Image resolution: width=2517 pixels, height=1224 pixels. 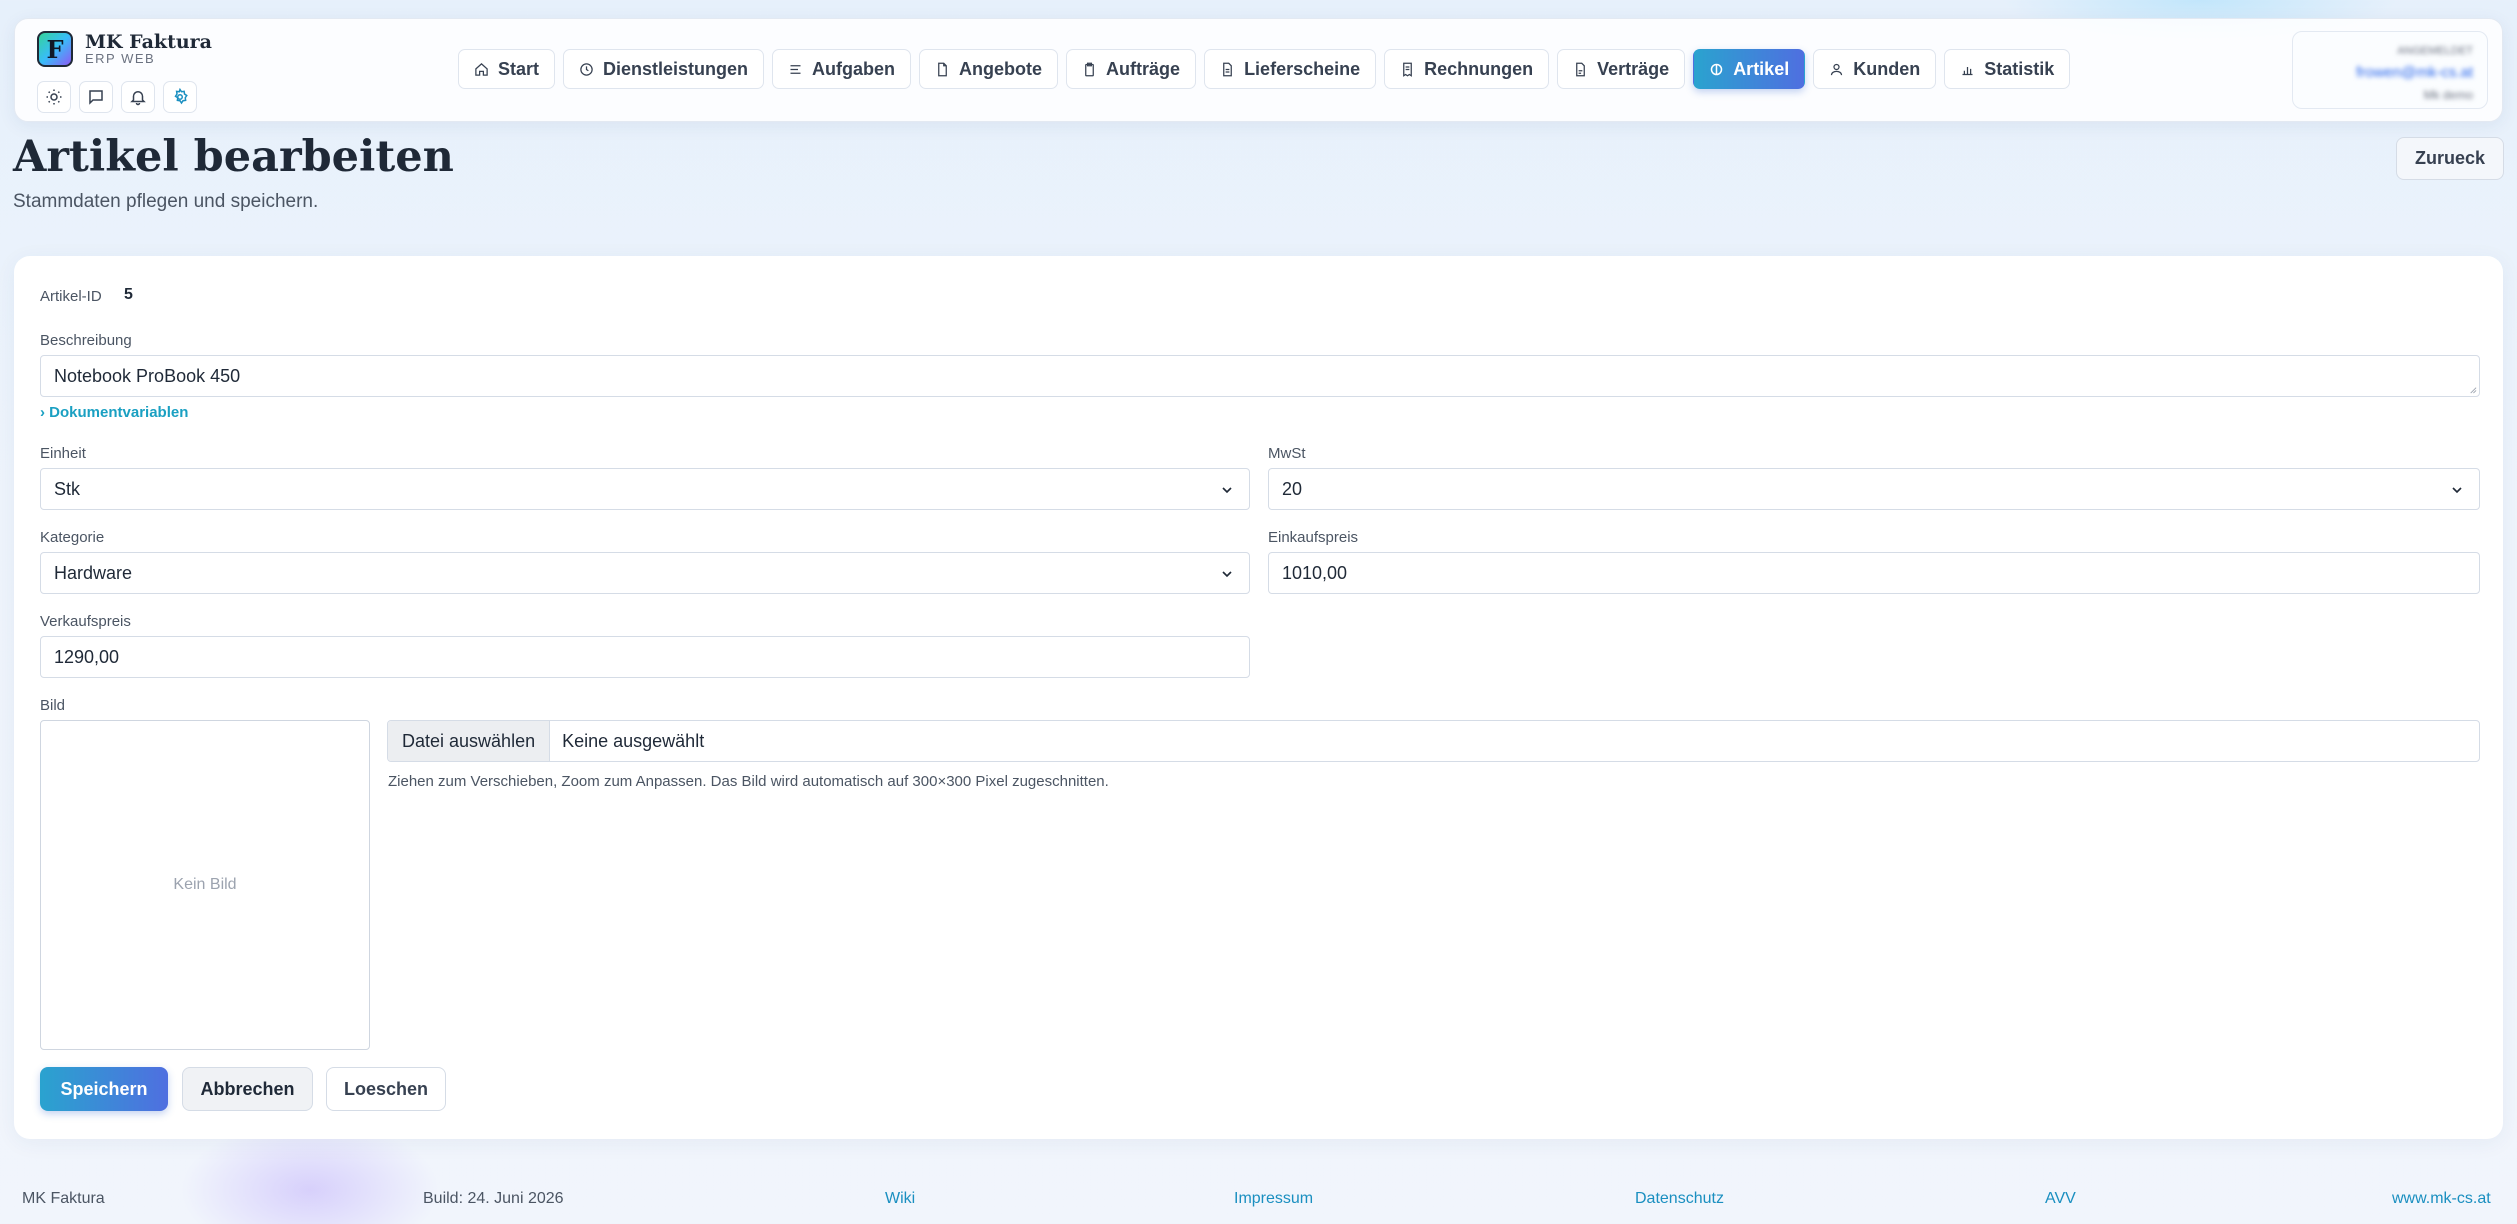 I want to click on unit-value: Stk, so click(x=67, y=488).